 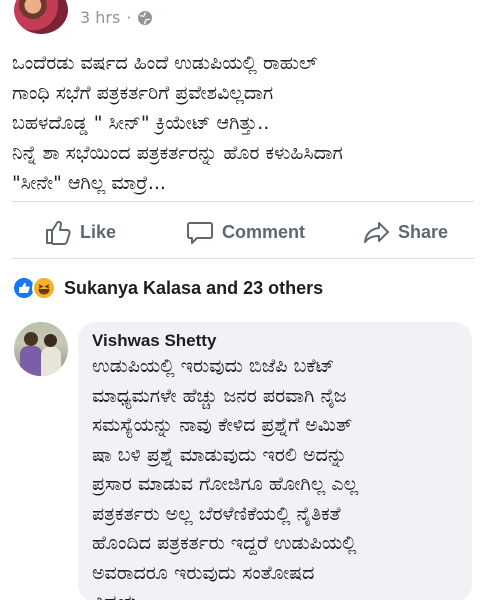 I want to click on reactions-count-text: Sukanya Kalasa and 23 others, so click(x=194, y=287).